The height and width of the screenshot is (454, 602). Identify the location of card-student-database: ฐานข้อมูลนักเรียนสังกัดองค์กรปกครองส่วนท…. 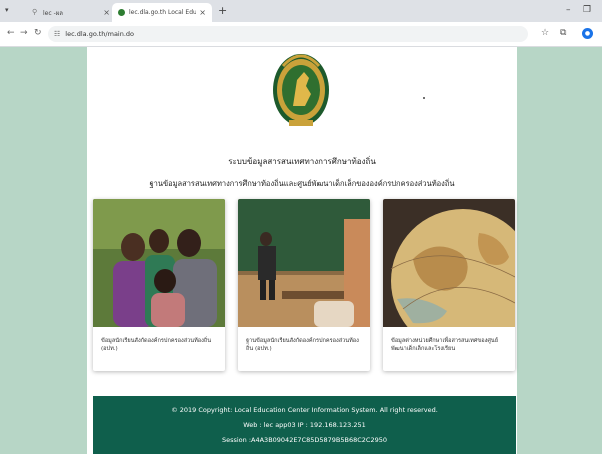
(304, 285).